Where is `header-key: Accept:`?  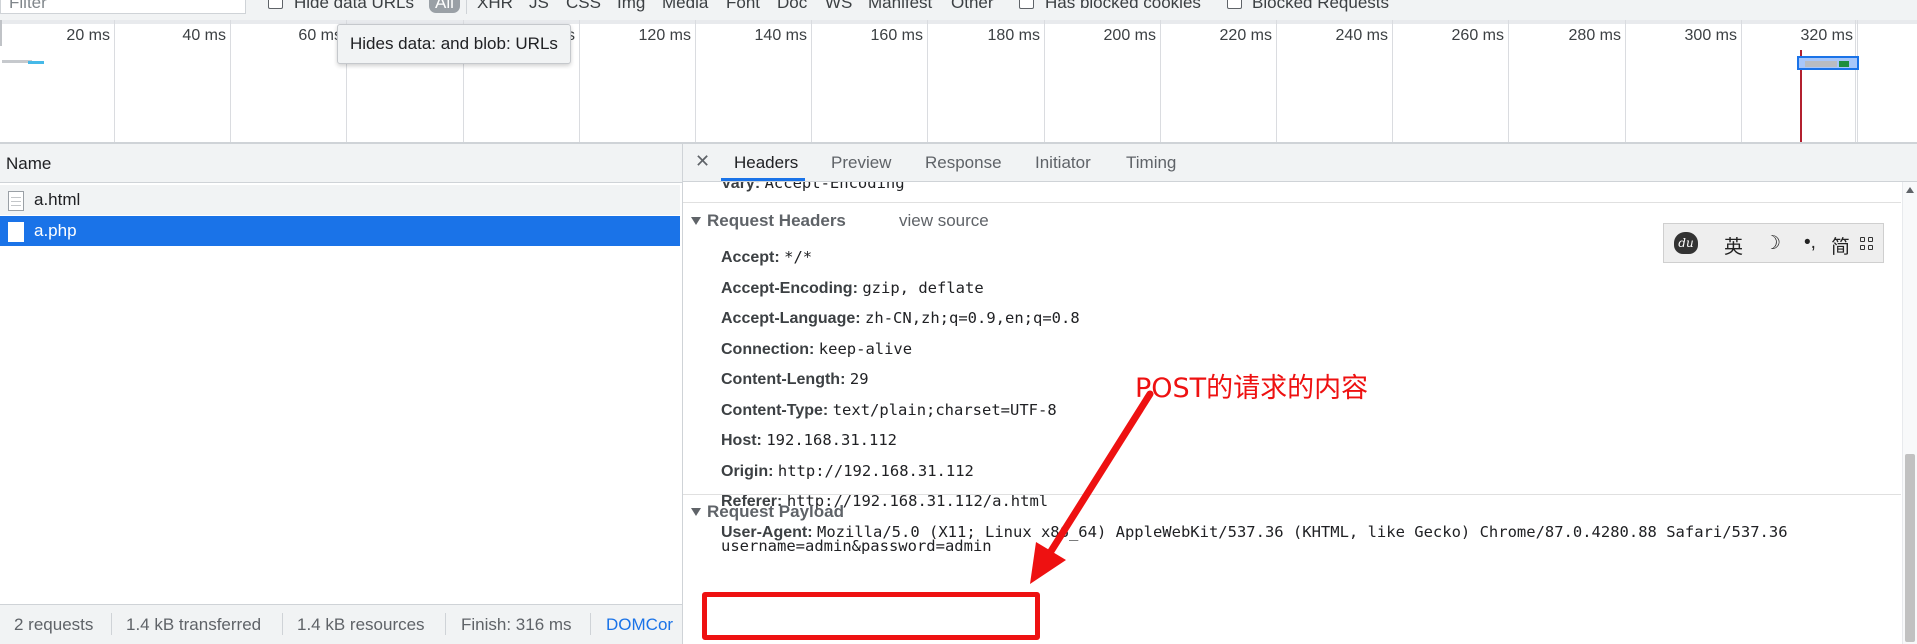
header-key: Accept: is located at coordinates (750, 257).